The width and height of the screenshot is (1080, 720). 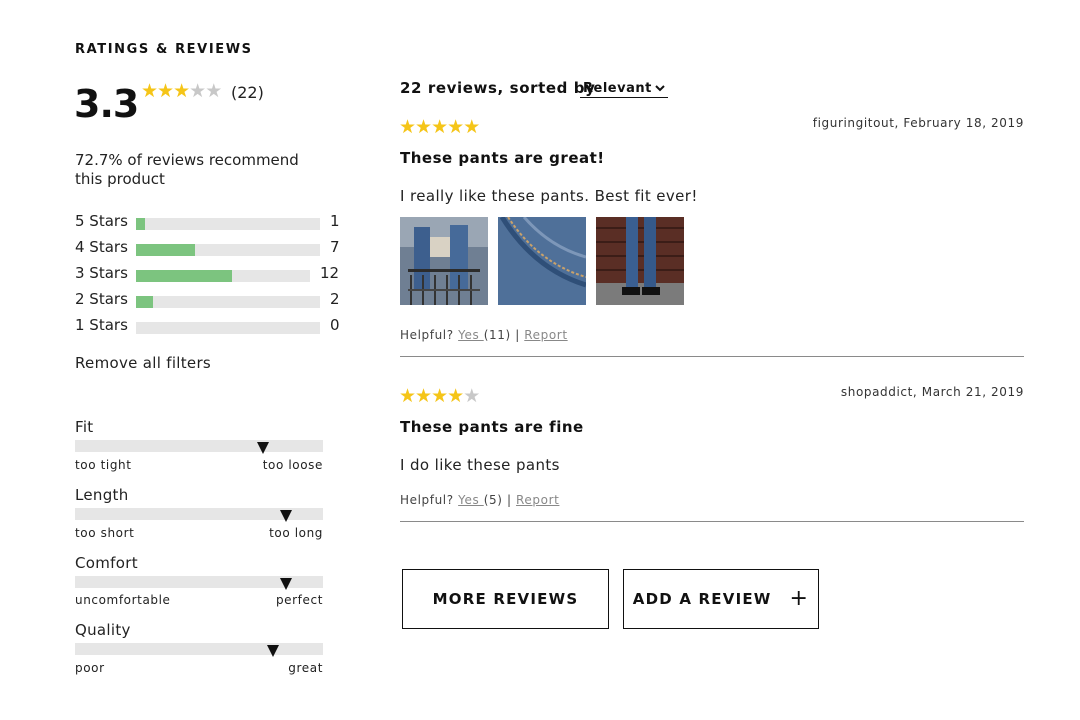 I want to click on review-photo-denim, so click(x=542, y=261).